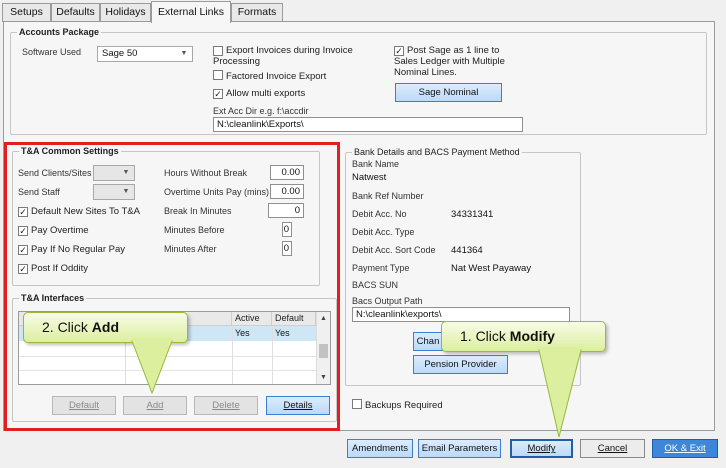  I want to click on bacs-path-input: N:\cleanlink\exports\, so click(461, 314).